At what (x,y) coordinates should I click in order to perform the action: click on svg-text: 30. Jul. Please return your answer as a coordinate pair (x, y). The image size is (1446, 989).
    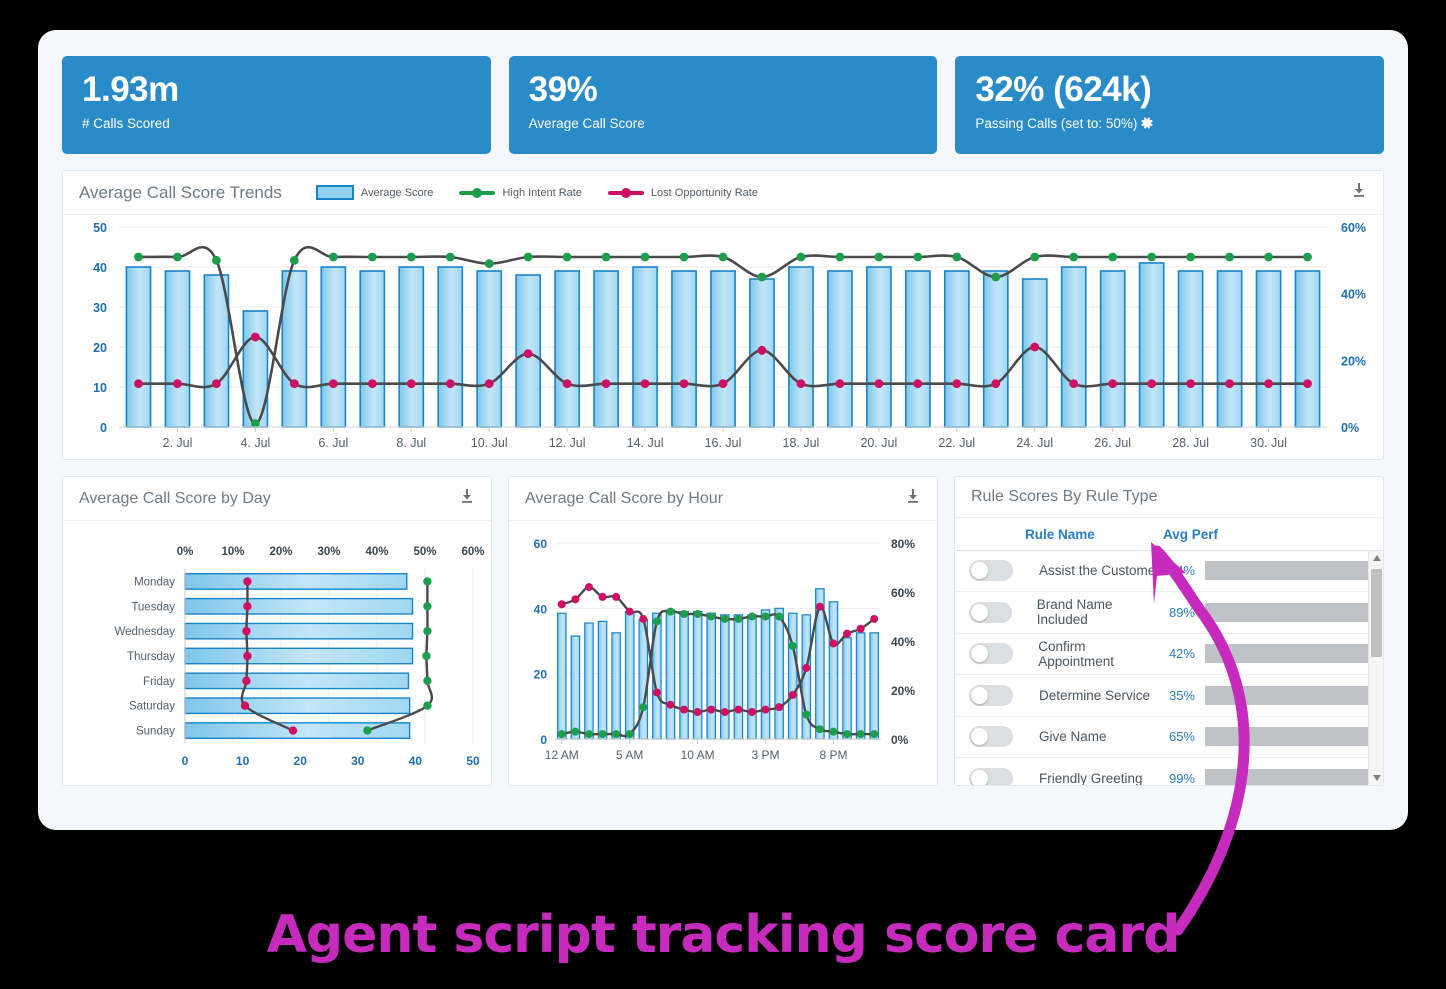
    Looking at the image, I should click on (1268, 443).